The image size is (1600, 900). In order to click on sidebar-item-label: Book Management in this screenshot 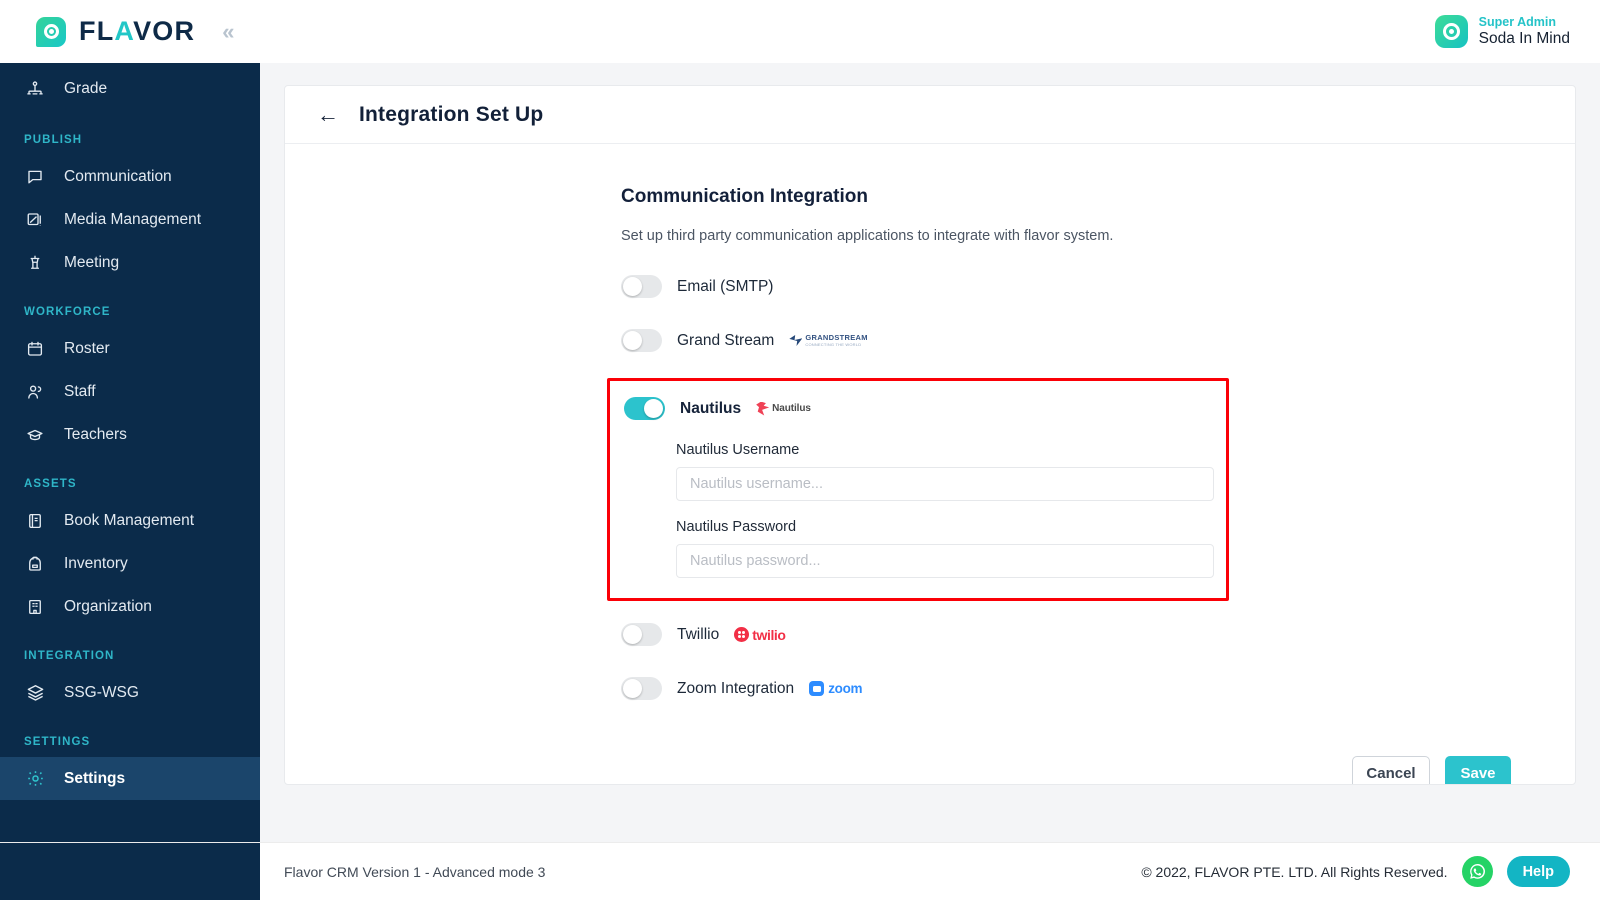, I will do `click(129, 520)`.